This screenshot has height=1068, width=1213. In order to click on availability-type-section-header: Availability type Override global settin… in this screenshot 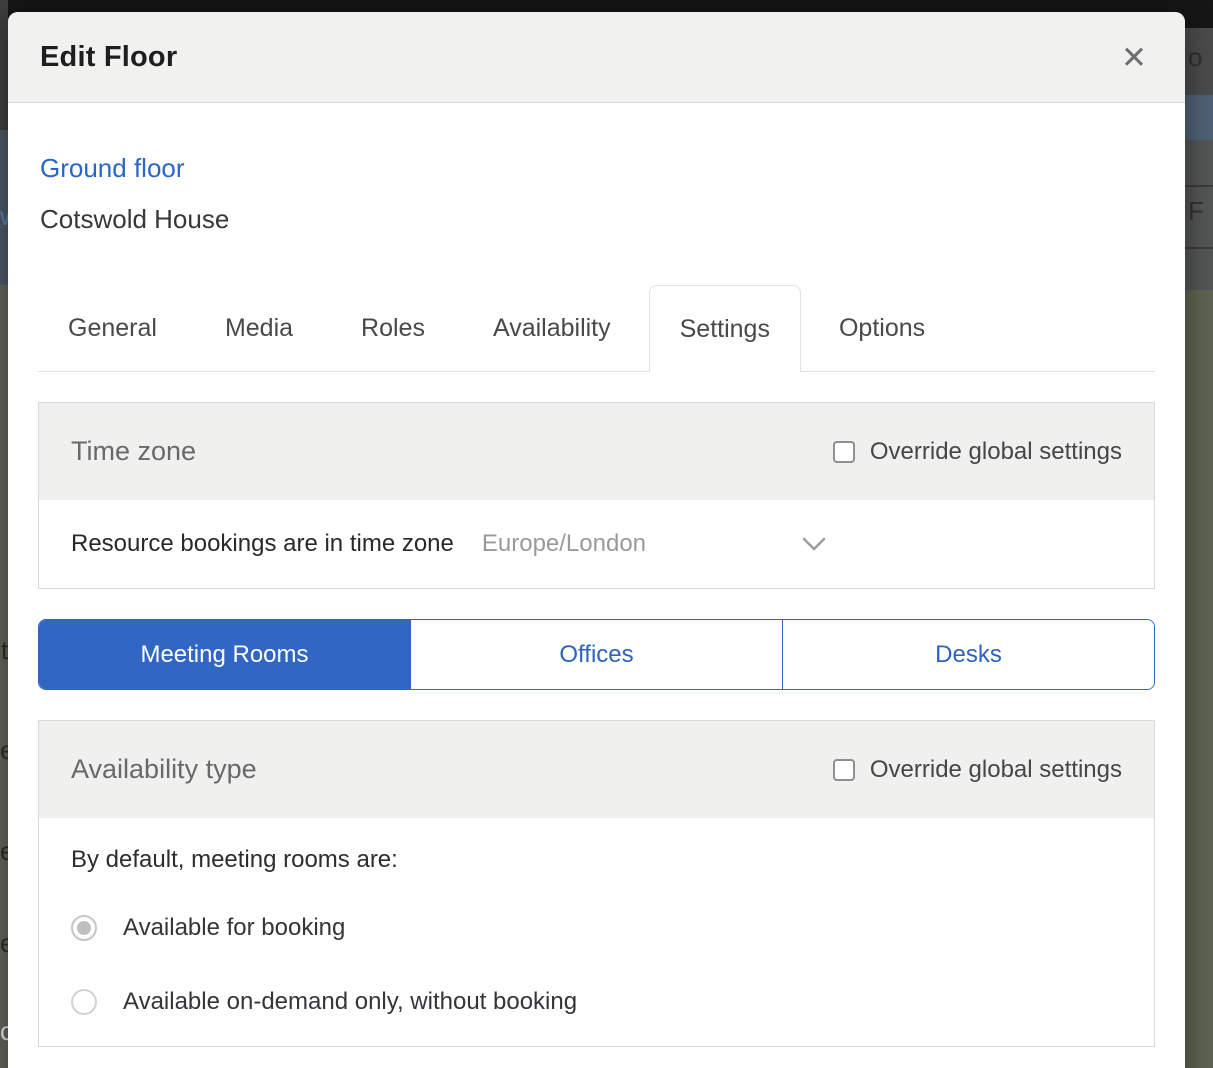, I will do `click(596, 769)`.